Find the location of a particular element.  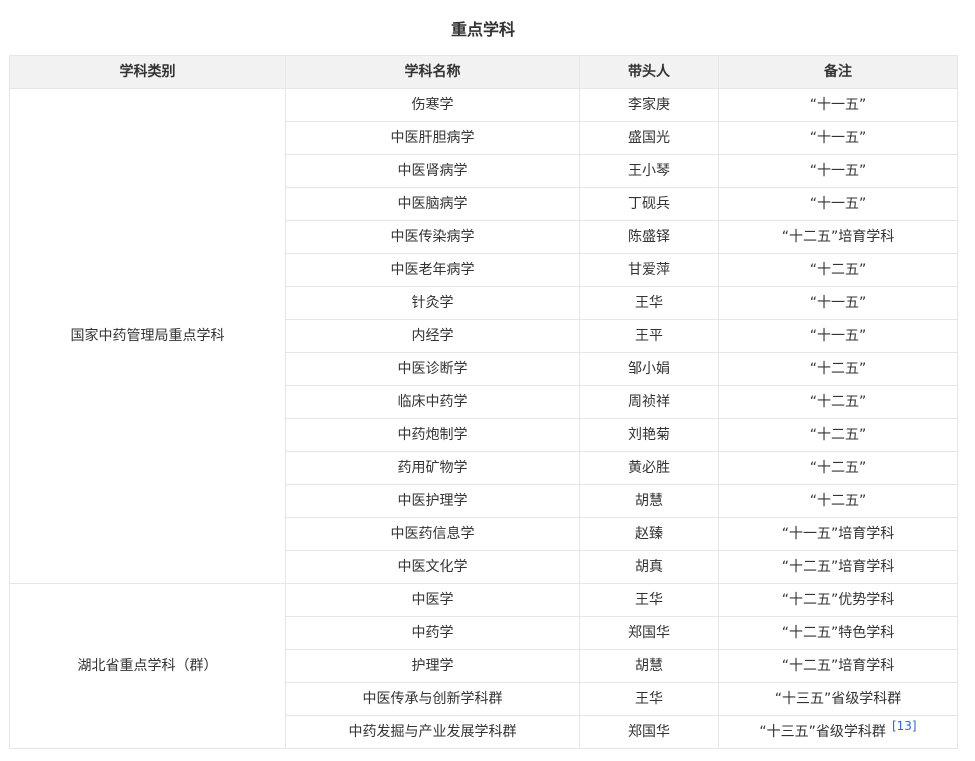

discipline-name-text: 中医传承与创新学科群 is located at coordinates (432, 699).